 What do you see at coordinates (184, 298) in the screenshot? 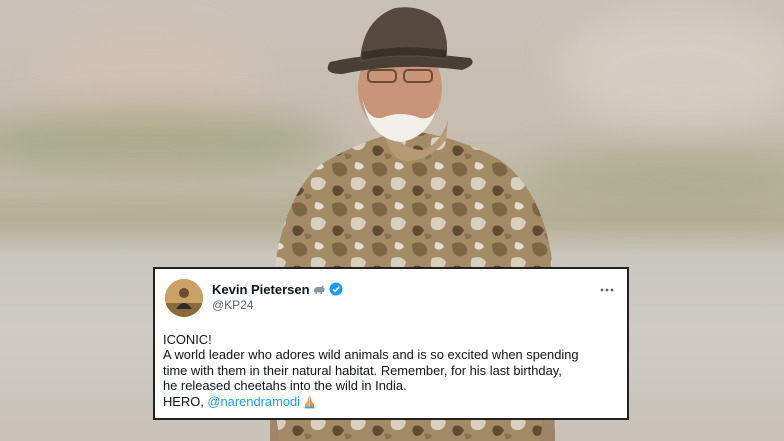
I see `avatar` at bounding box center [184, 298].